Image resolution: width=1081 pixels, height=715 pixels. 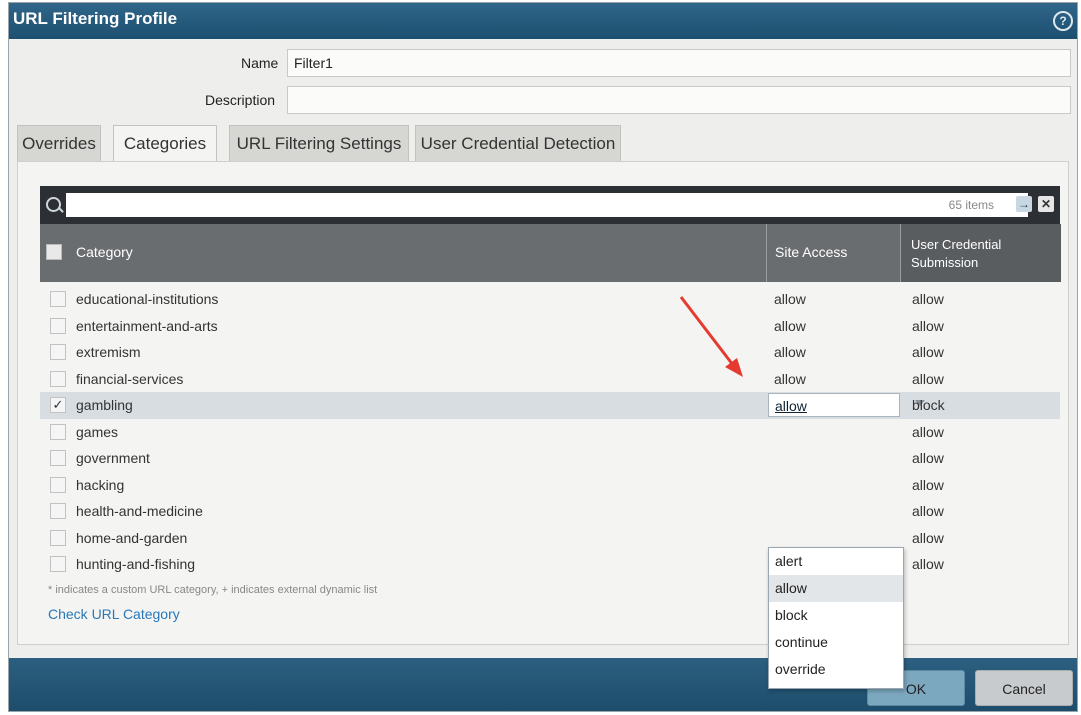 I want to click on annotation-arrow, so click(x=711, y=336).